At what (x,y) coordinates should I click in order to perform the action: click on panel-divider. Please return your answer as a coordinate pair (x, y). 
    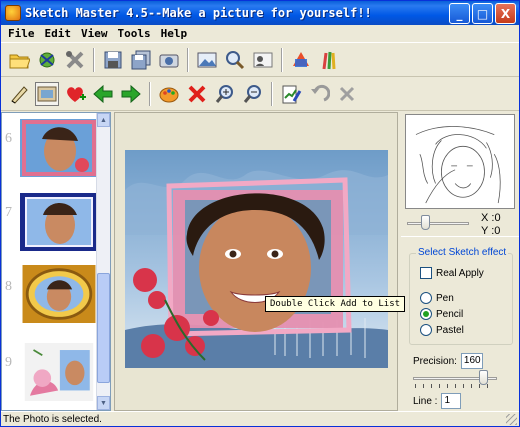
    Looking at the image, I should click on (460, 236).